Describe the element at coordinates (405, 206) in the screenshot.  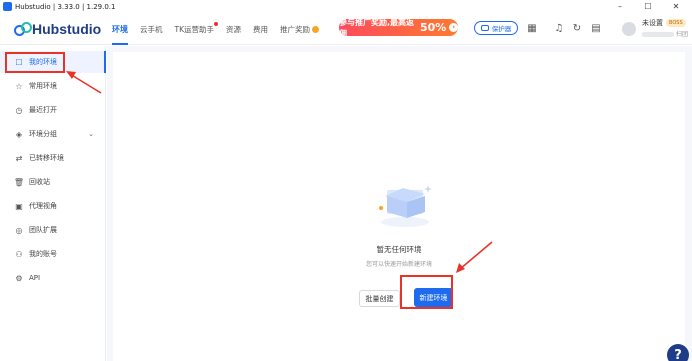
I see `empty-box-icon` at that location.